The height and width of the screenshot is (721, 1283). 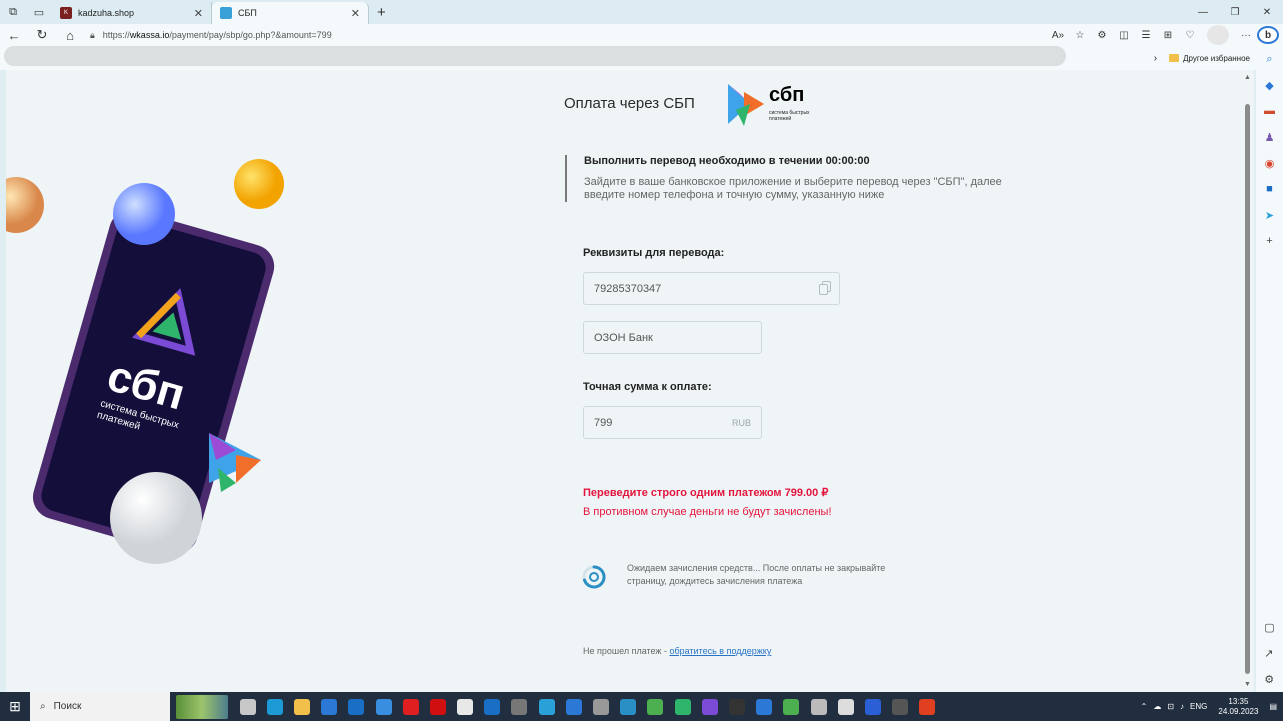 I want to click on chevron-right-icon: ›, so click(x=1155, y=58).